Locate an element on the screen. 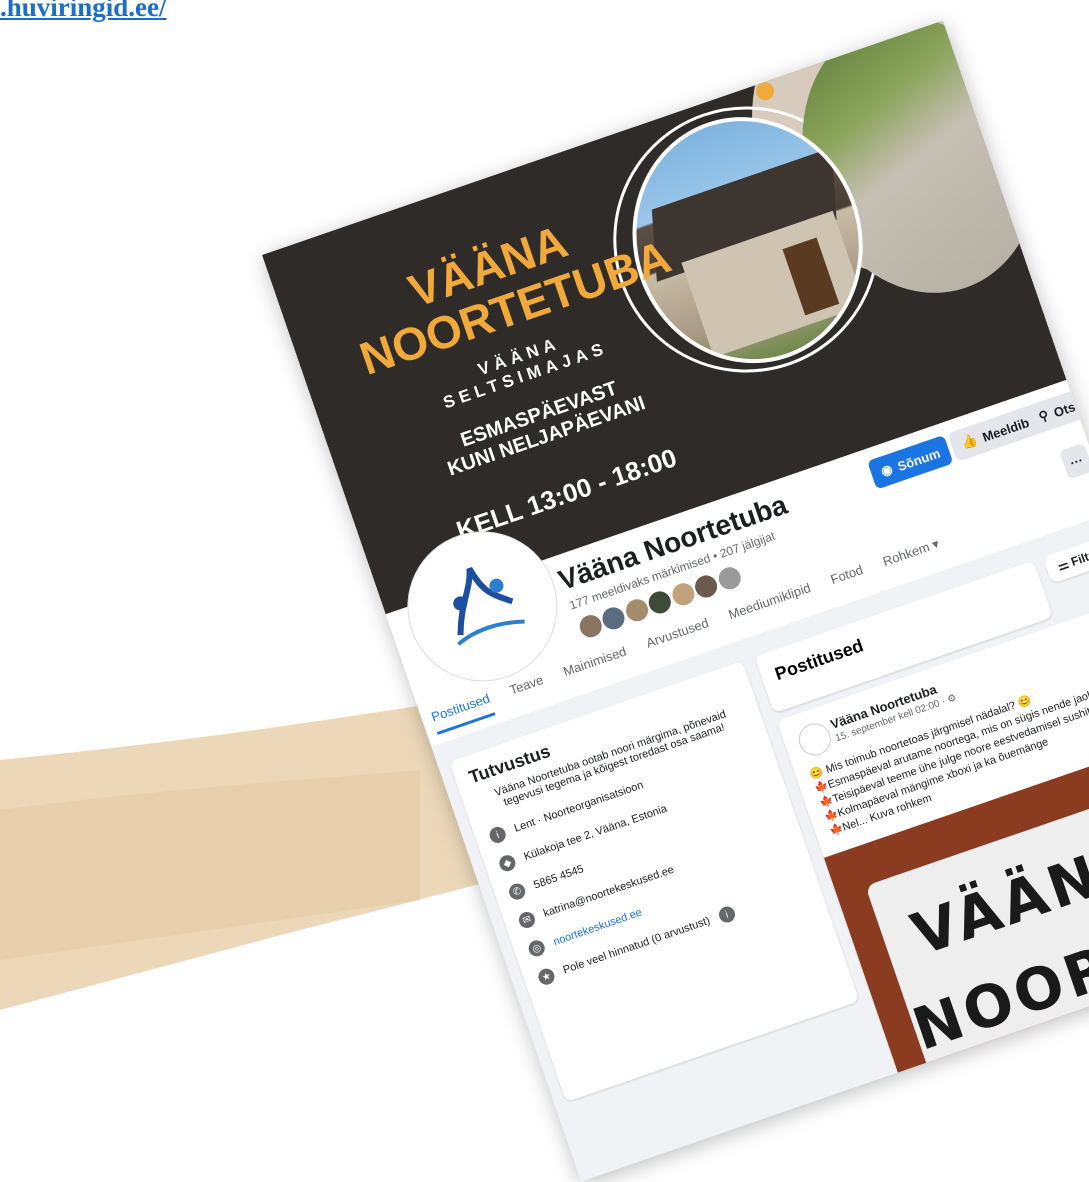  phone-icon: ✆ is located at coordinates (517, 891).